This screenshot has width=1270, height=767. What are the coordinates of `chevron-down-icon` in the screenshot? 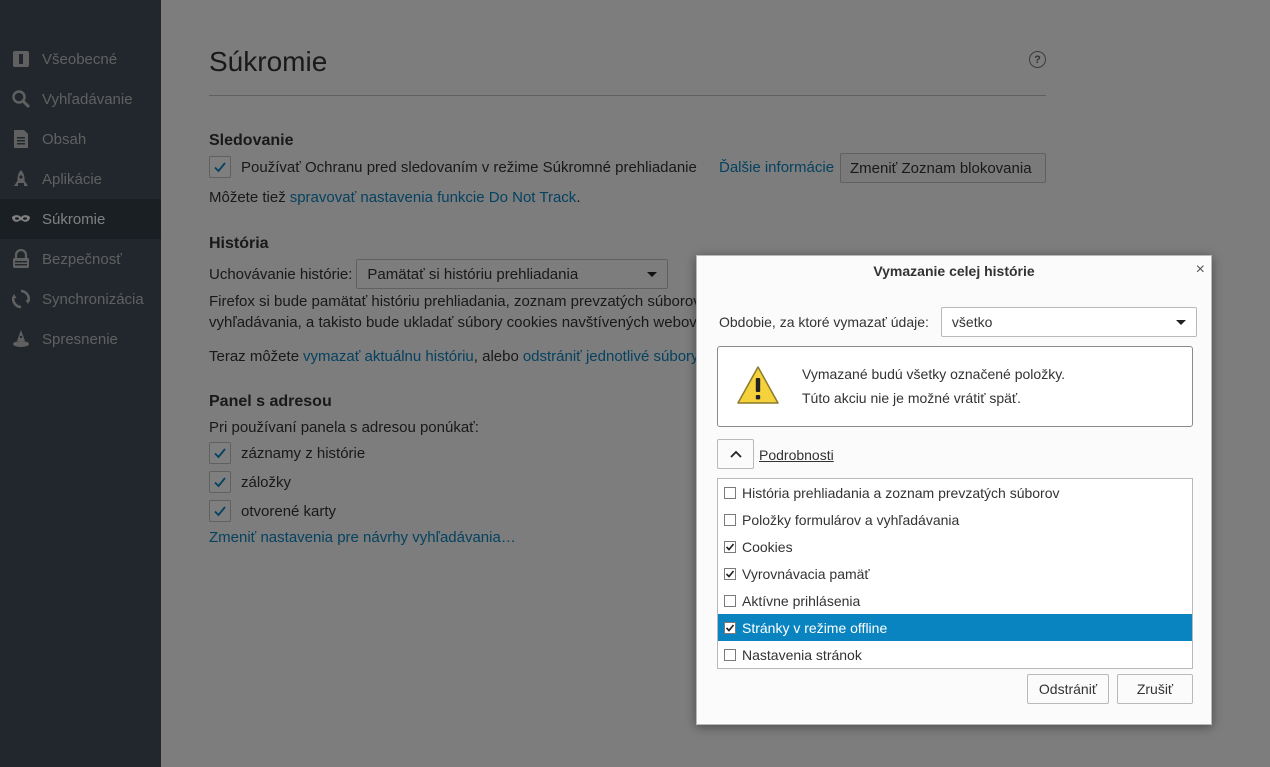 It's located at (1180, 322).